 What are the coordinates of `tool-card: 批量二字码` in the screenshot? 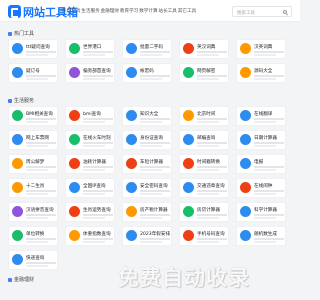 It's located at (147, 49).